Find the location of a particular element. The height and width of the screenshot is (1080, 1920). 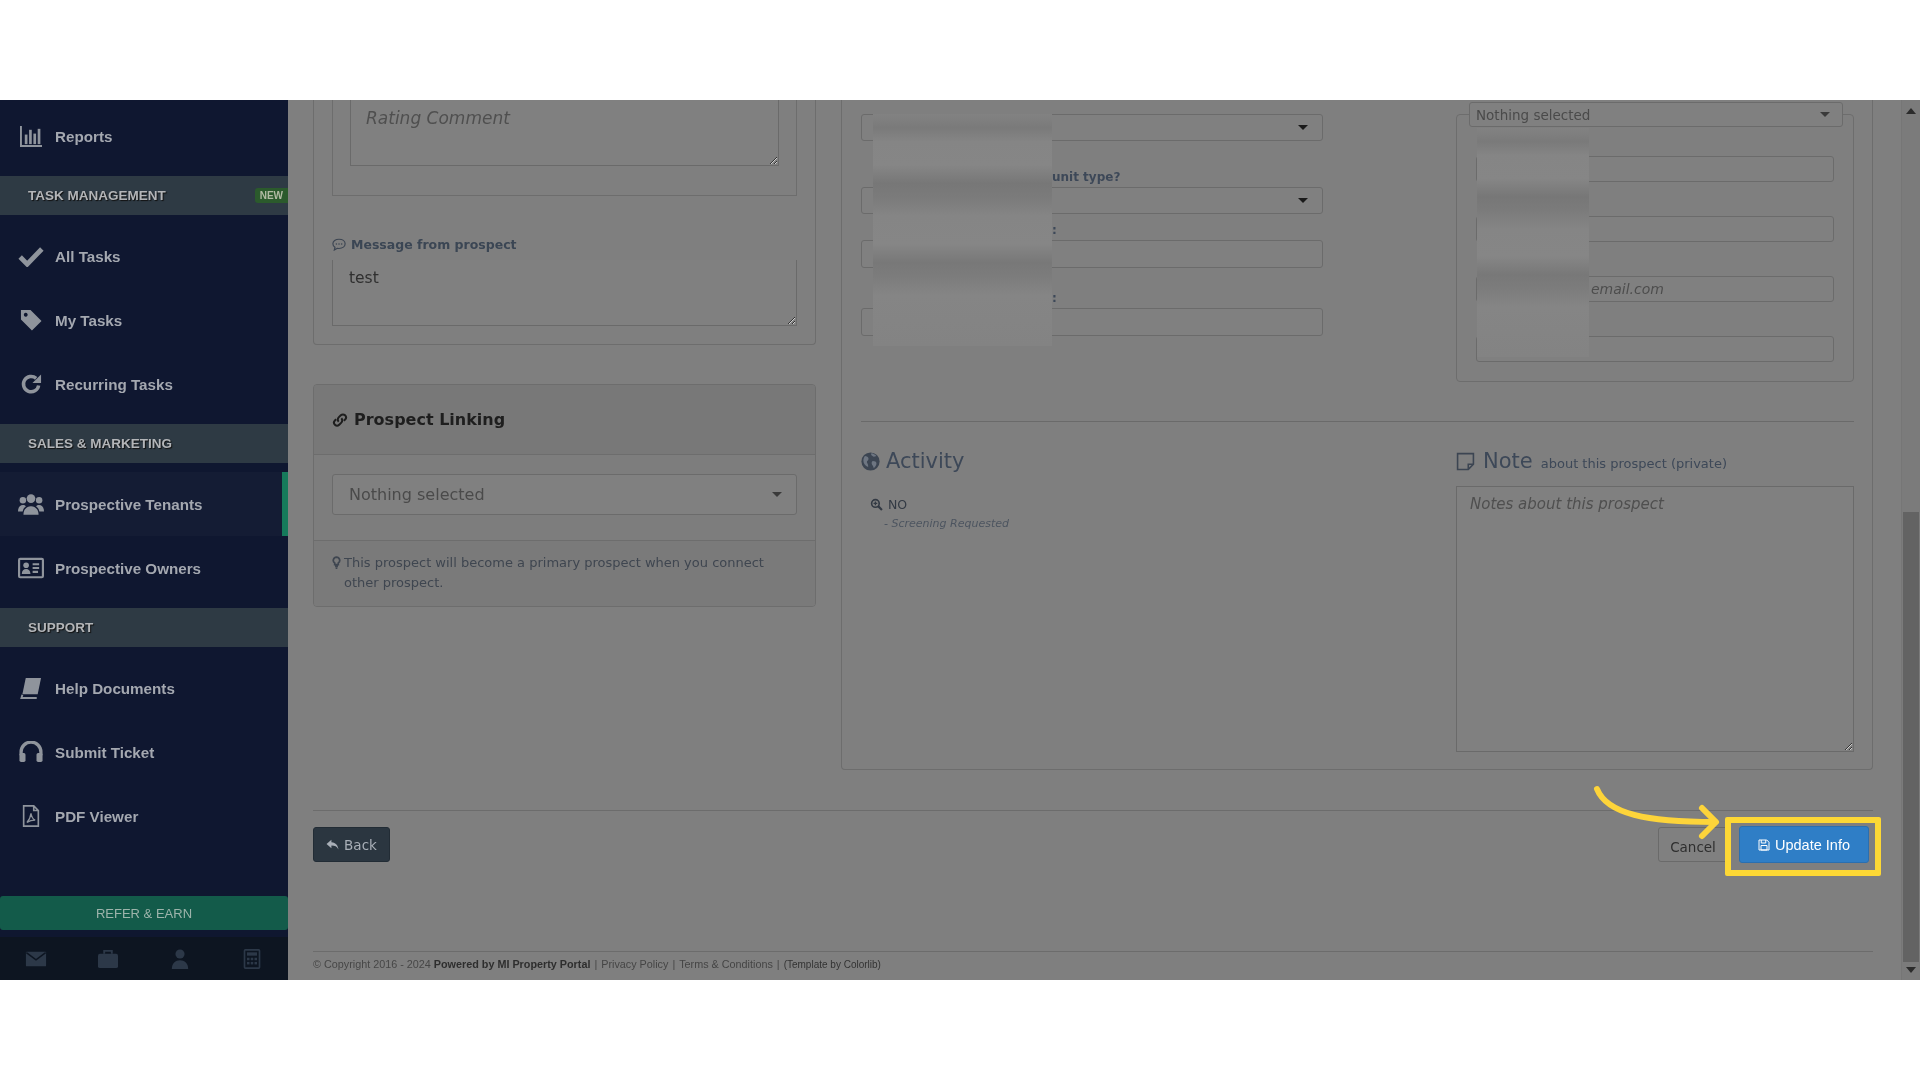

speech-bubble-icon is located at coordinates (339, 244).